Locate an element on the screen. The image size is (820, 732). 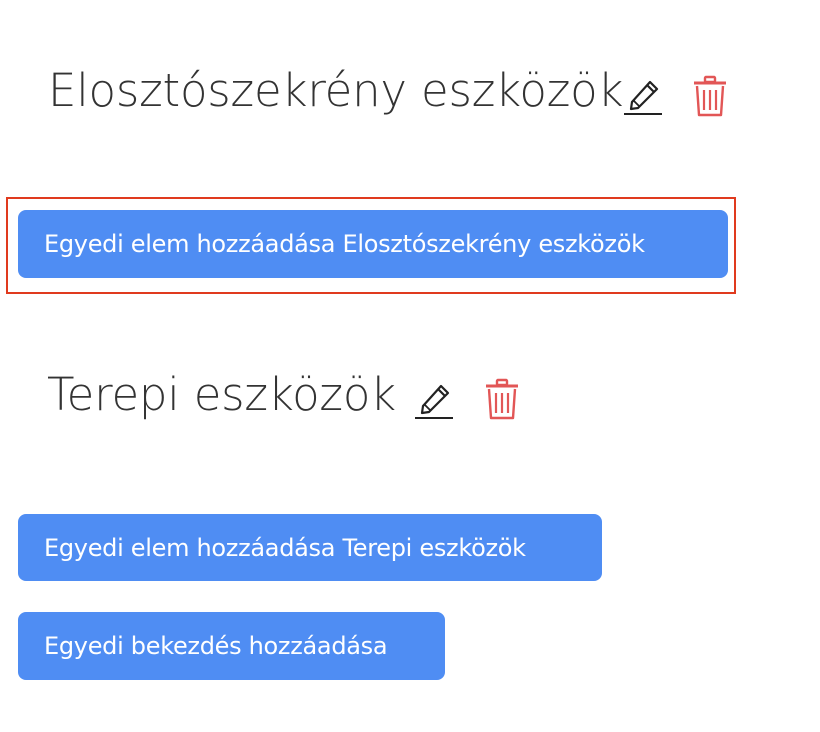
section-heading-elosztoszekreny: Elosztószekrény eszközök is located at coordinates (336, 90).